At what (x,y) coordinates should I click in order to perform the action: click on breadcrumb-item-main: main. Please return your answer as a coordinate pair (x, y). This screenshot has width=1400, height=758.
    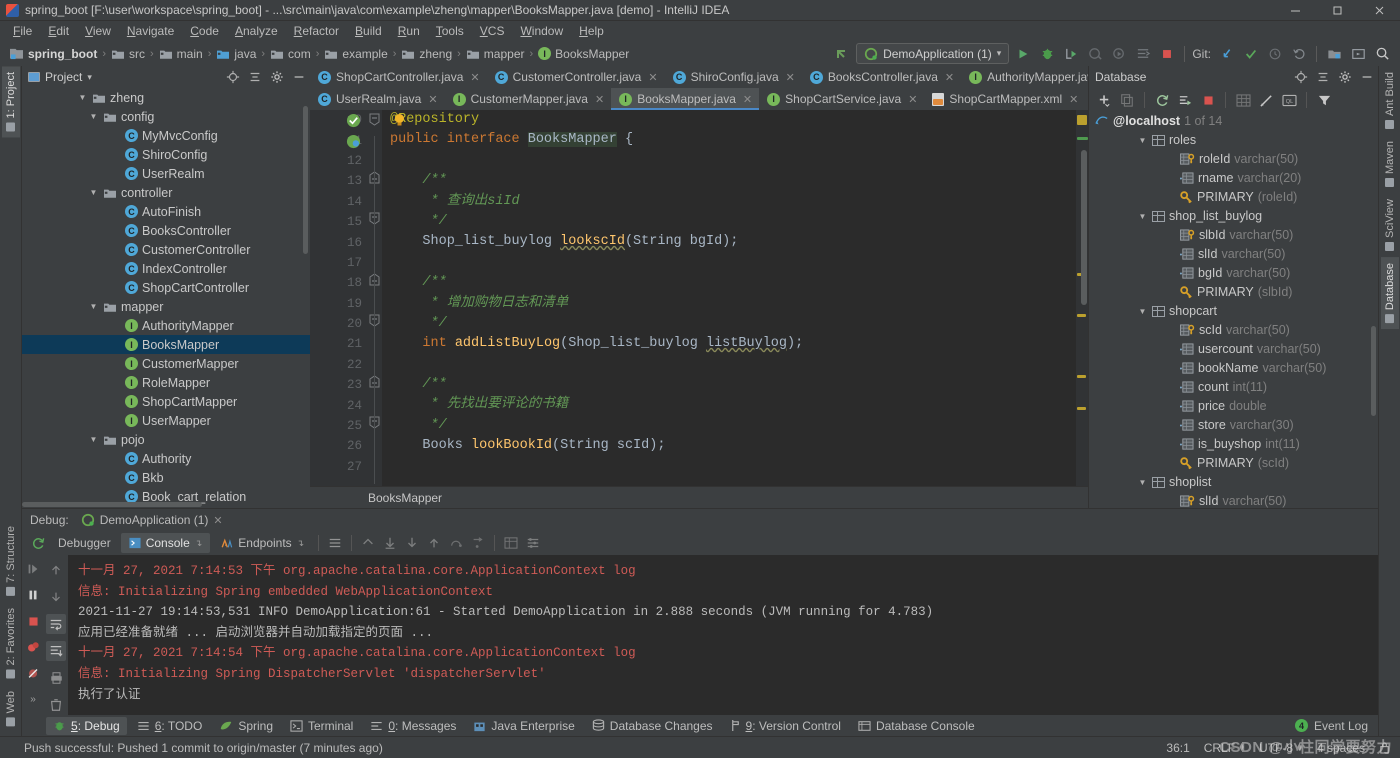
    Looking at the image, I should click on (181, 54).